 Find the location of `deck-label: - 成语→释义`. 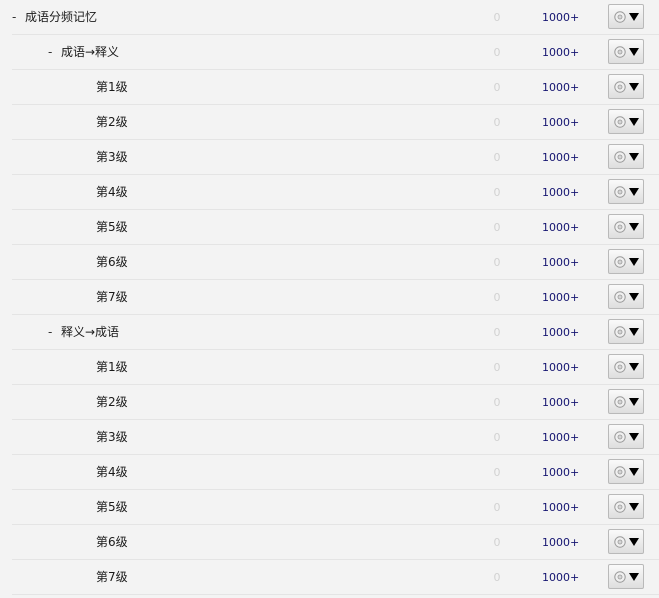

deck-label: - 成语→释义 is located at coordinates (83, 52).